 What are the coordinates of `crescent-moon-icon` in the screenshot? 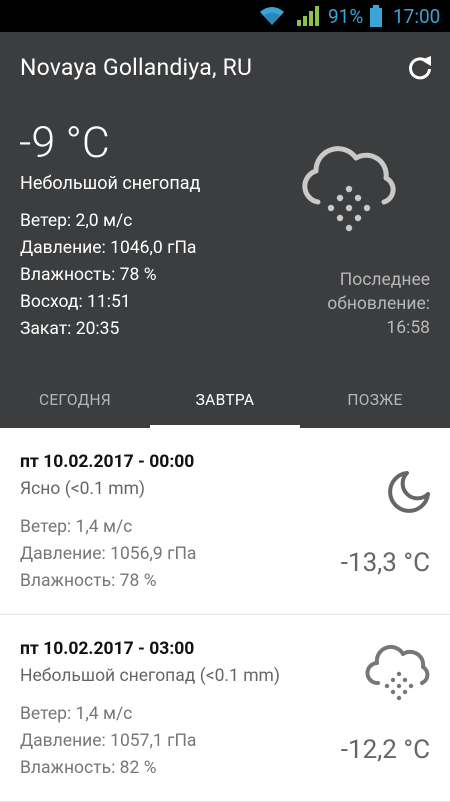 It's located at (409, 492).